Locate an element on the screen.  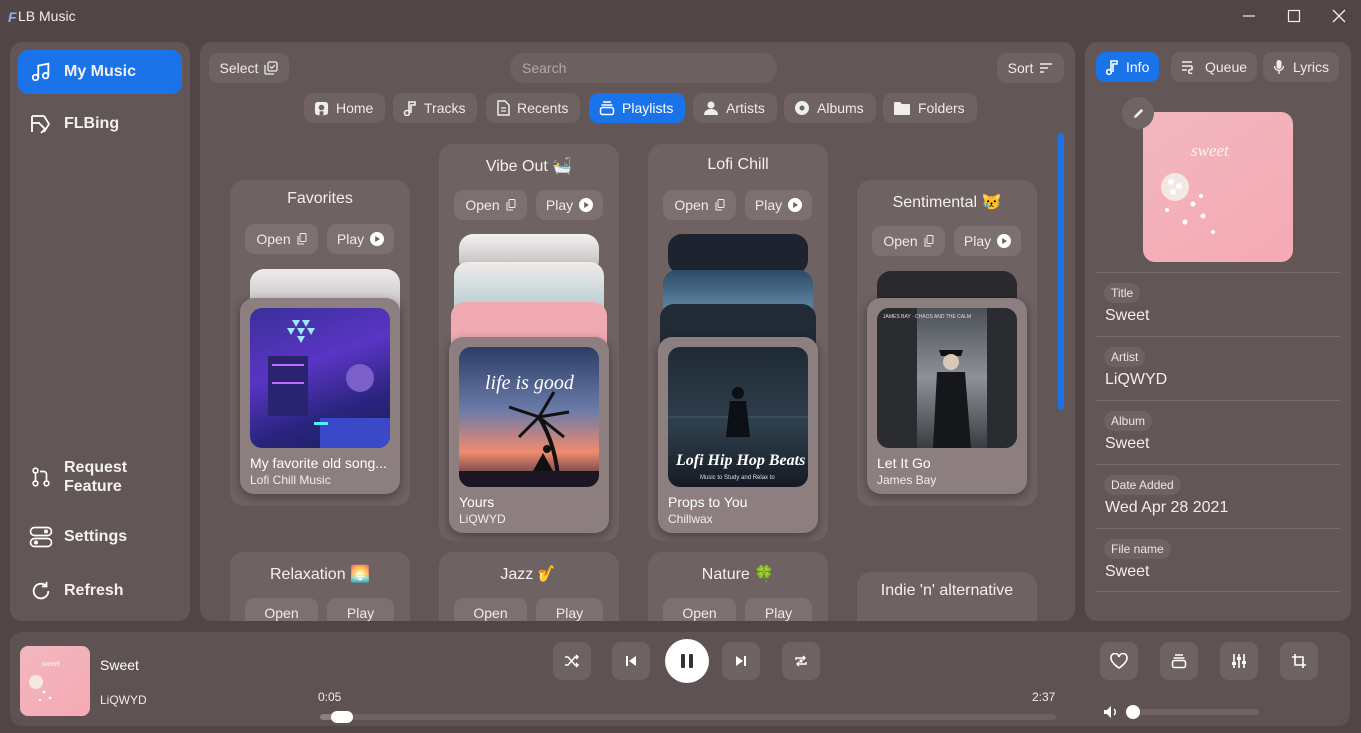
playlist-card: Nature 🍀 Open Play is located at coordinates (738, 586).